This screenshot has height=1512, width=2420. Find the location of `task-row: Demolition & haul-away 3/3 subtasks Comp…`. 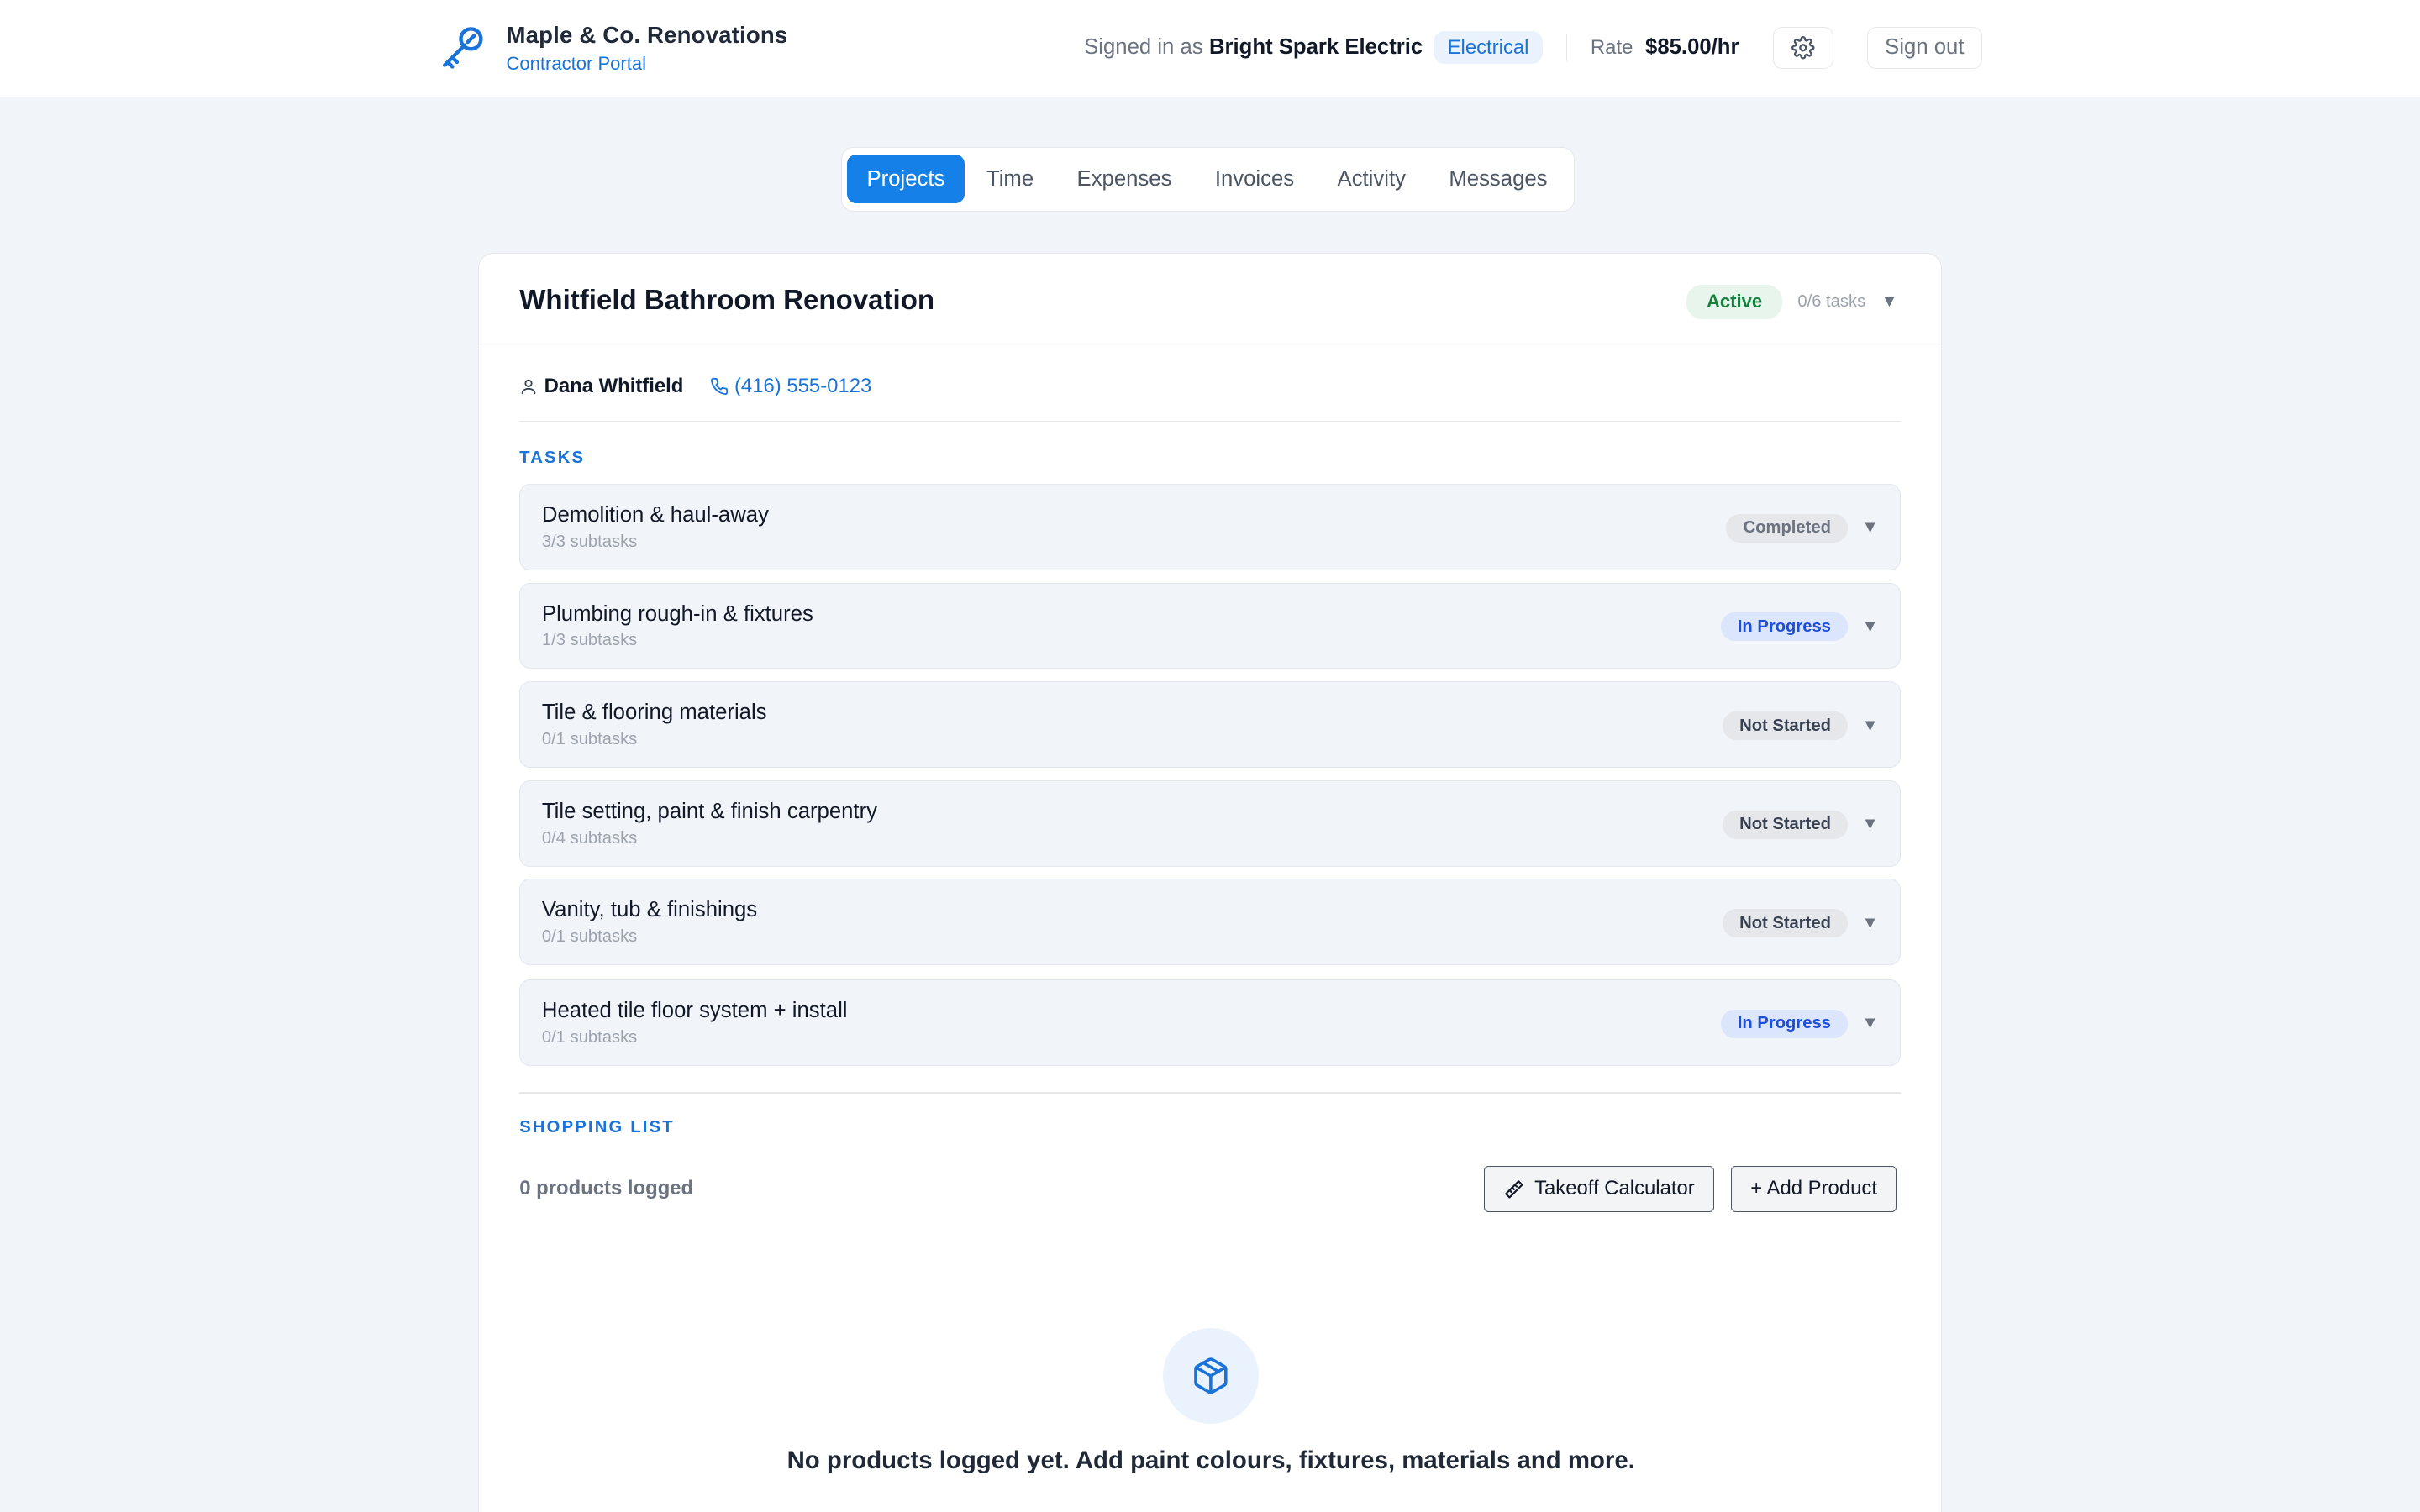

task-row: Demolition & haul-away 3/3 subtasks Comp… is located at coordinates (1210, 526).